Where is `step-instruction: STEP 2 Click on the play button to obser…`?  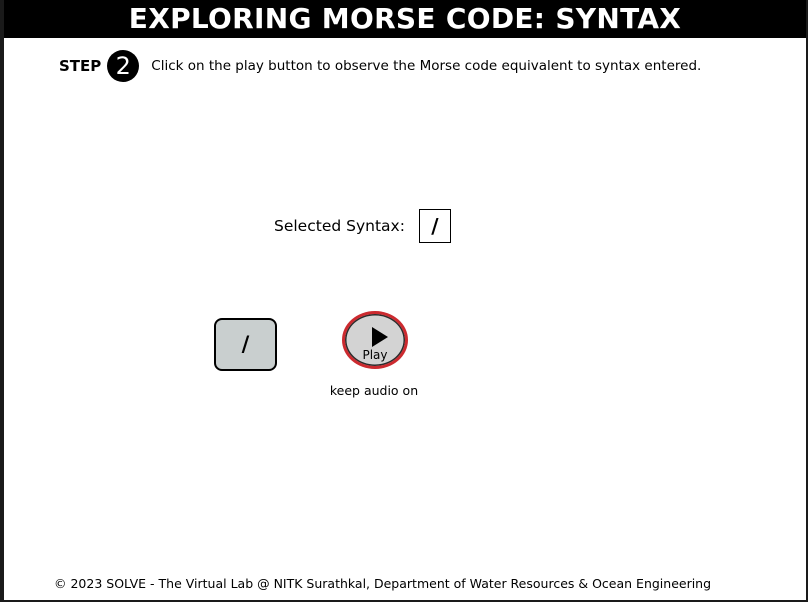
step-instruction: STEP 2 Click on the play button to obser… is located at coordinates (380, 66).